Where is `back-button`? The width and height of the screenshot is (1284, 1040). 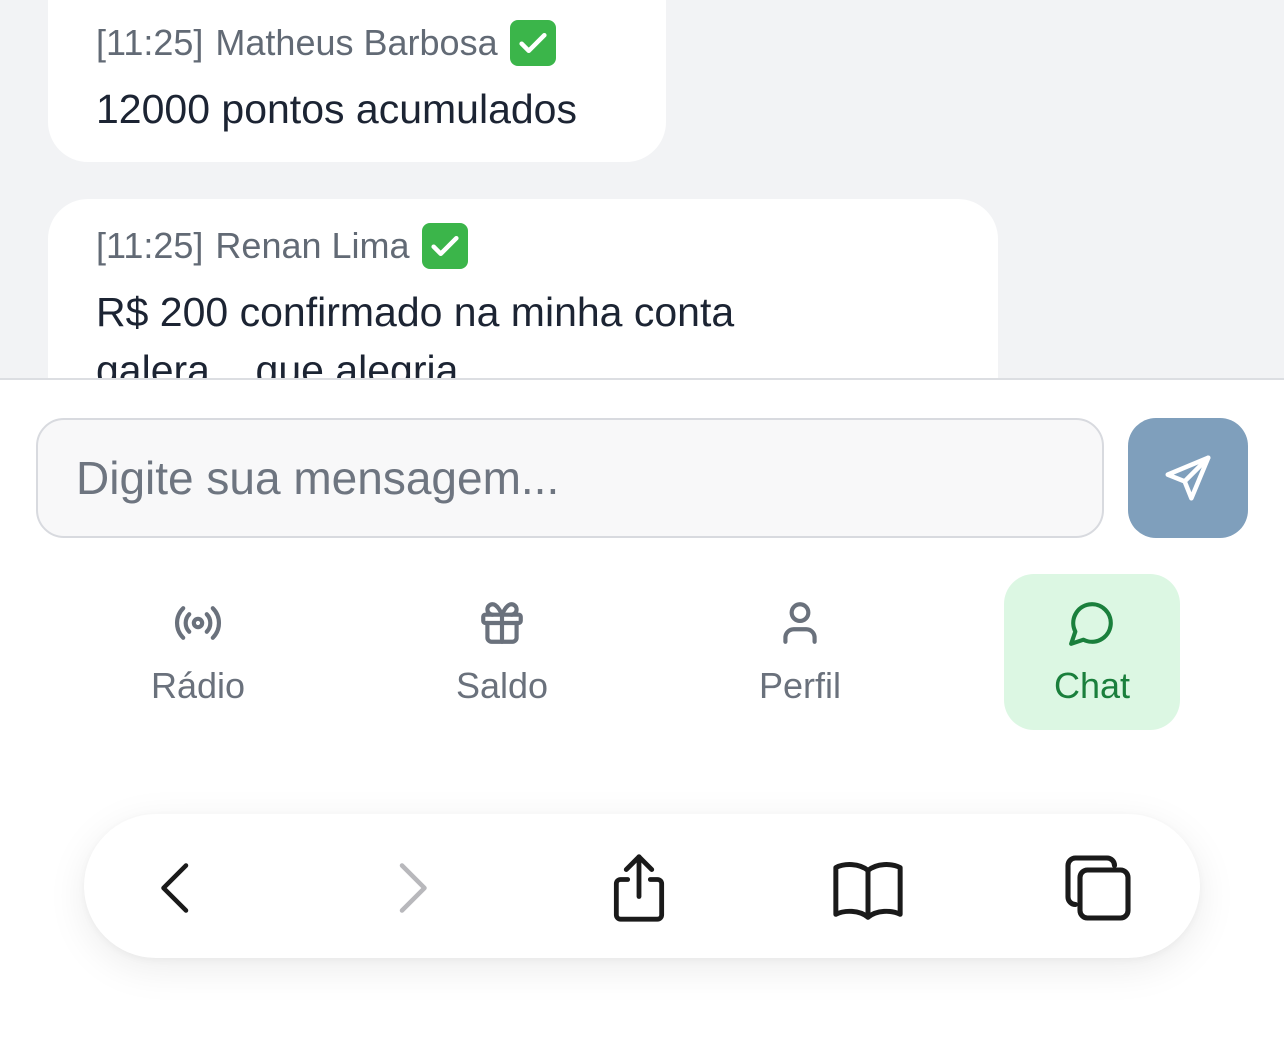 back-button is located at coordinates (176, 888).